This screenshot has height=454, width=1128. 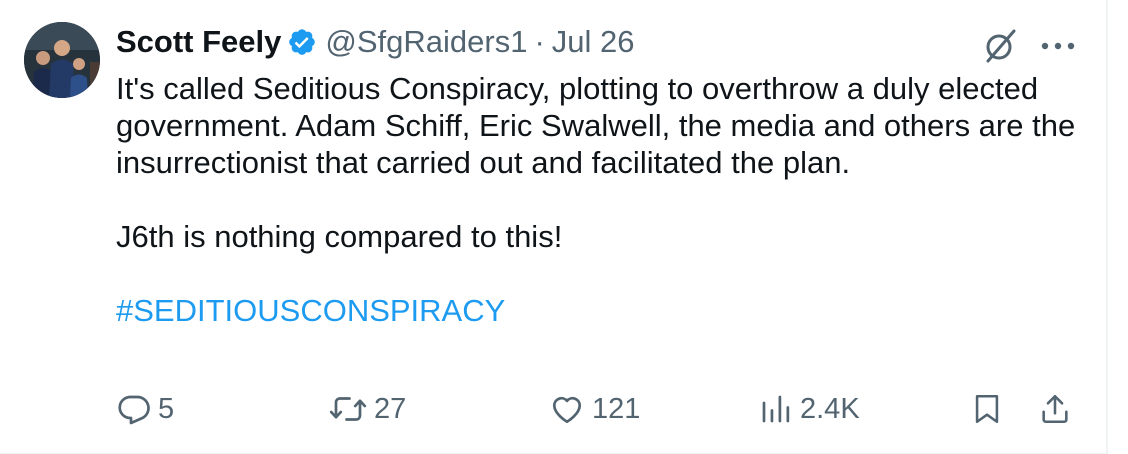 I want to click on grok-button, so click(x=1000, y=46).